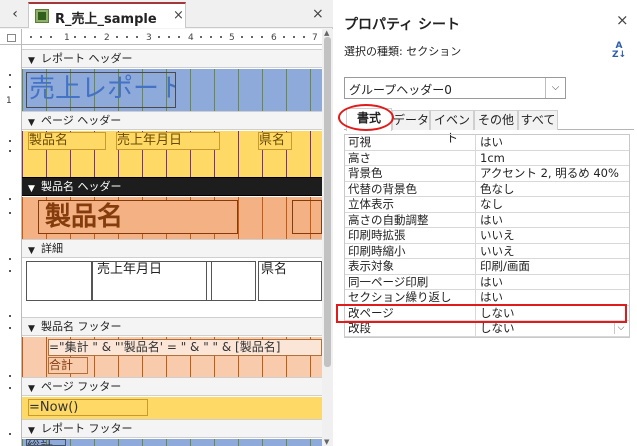  What do you see at coordinates (67, 141) in the screenshot?
I see `column-header-product: 製品名` at bounding box center [67, 141].